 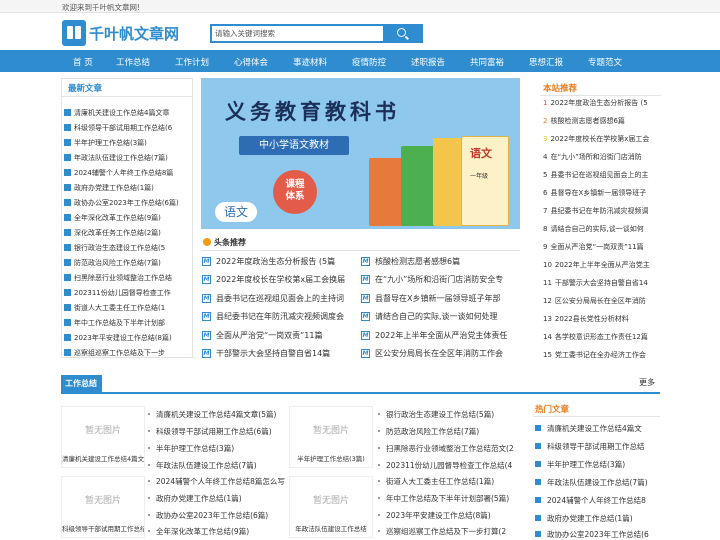 What do you see at coordinates (647, 382) in the screenshot?
I see `more-link: 更多` at bounding box center [647, 382].